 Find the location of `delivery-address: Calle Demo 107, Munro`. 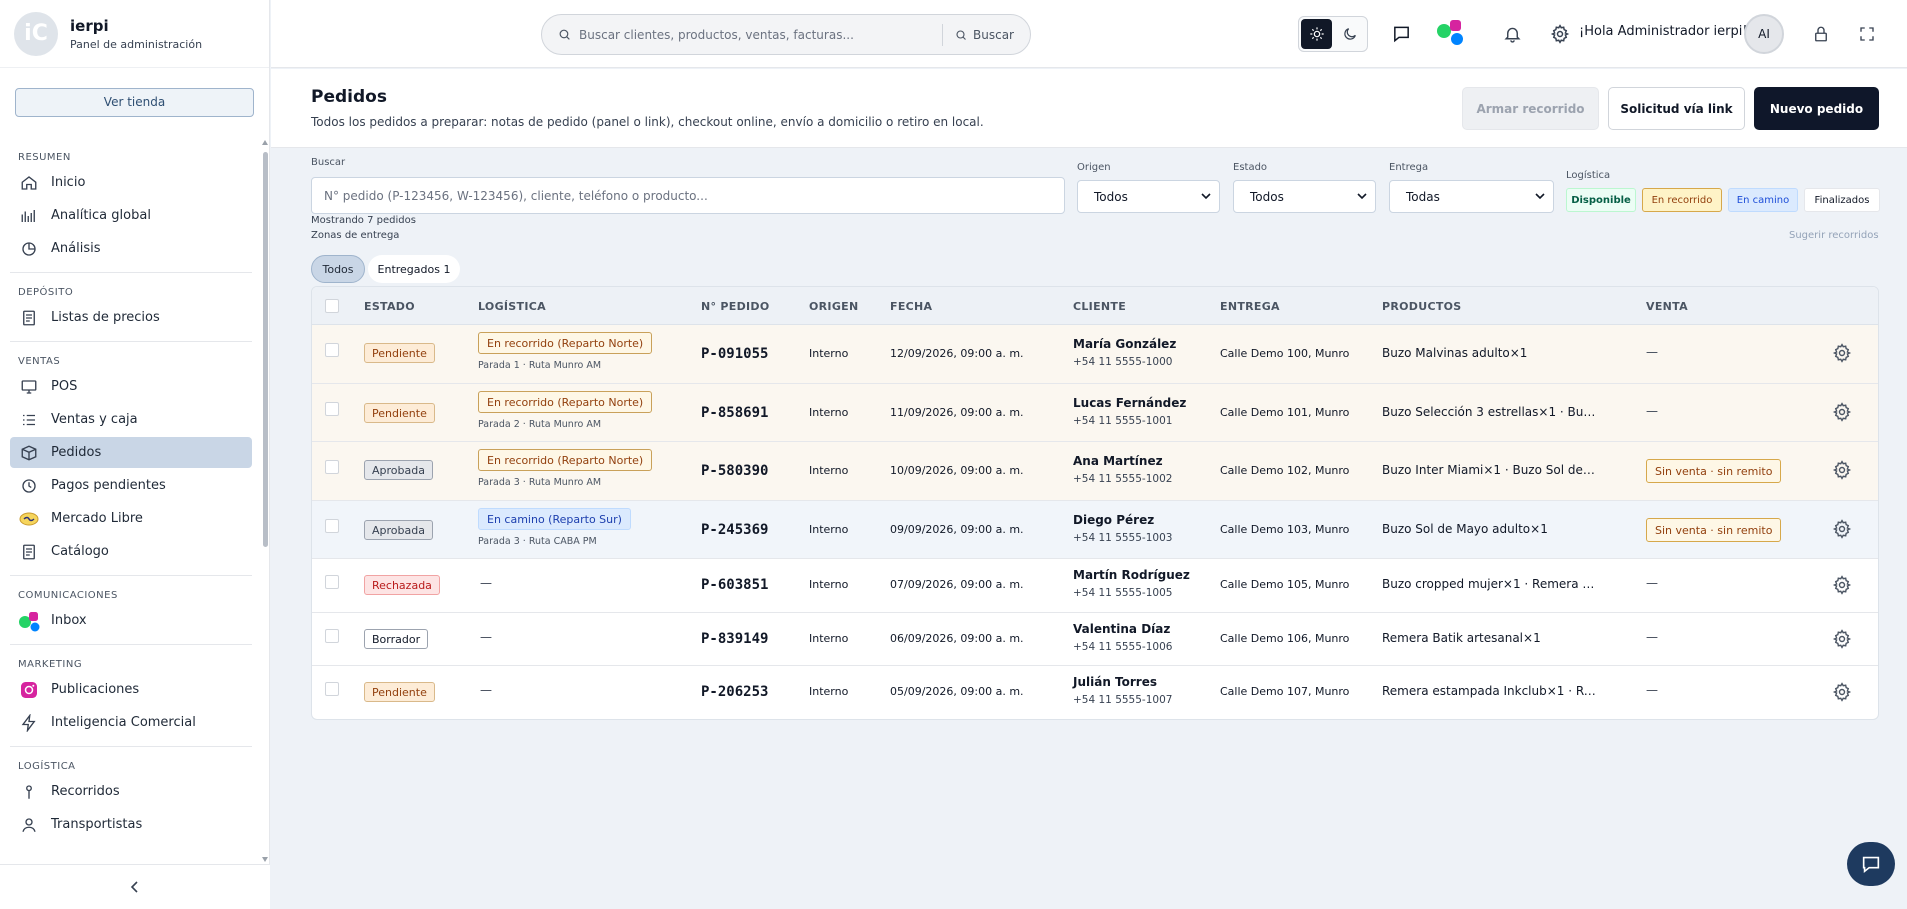

delivery-address: Calle Demo 107, Munro is located at coordinates (1285, 691).